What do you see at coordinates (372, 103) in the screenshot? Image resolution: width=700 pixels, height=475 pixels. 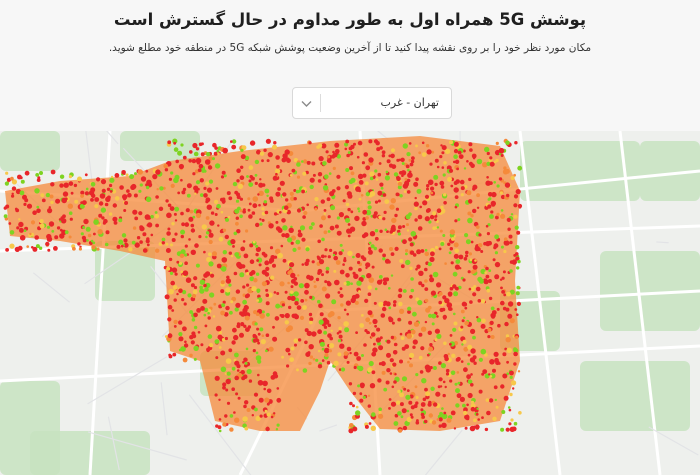 I see `region-select: تهران - غرب` at bounding box center [372, 103].